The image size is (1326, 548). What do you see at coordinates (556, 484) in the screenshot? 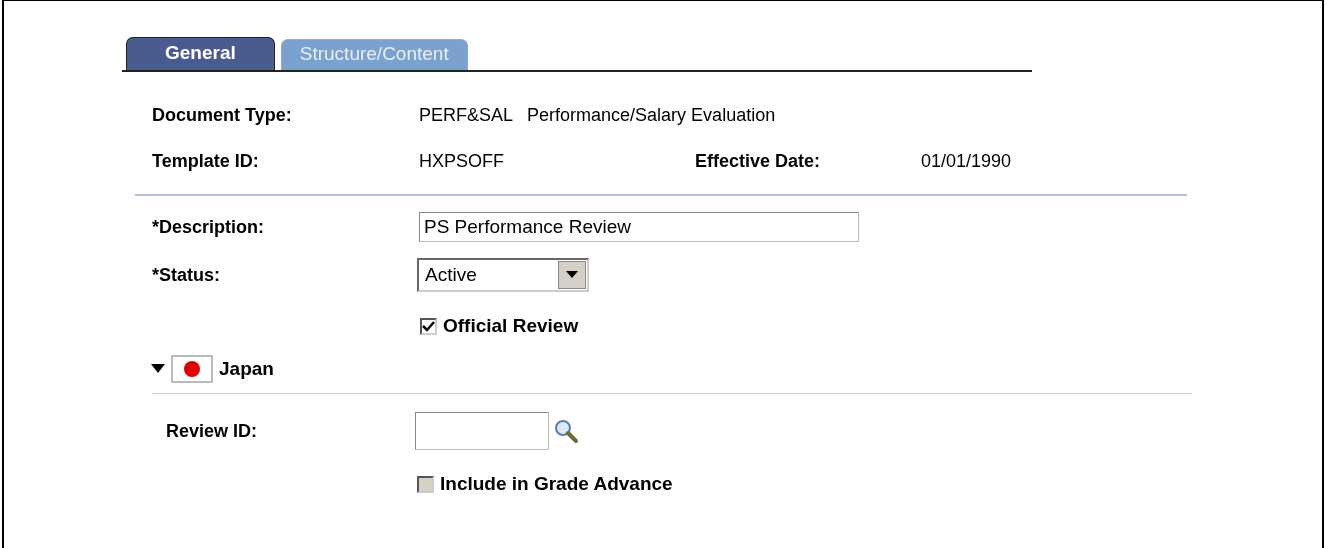
I see `checkbox-label: Include in Grade Advance` at bounding box center [556, 484].